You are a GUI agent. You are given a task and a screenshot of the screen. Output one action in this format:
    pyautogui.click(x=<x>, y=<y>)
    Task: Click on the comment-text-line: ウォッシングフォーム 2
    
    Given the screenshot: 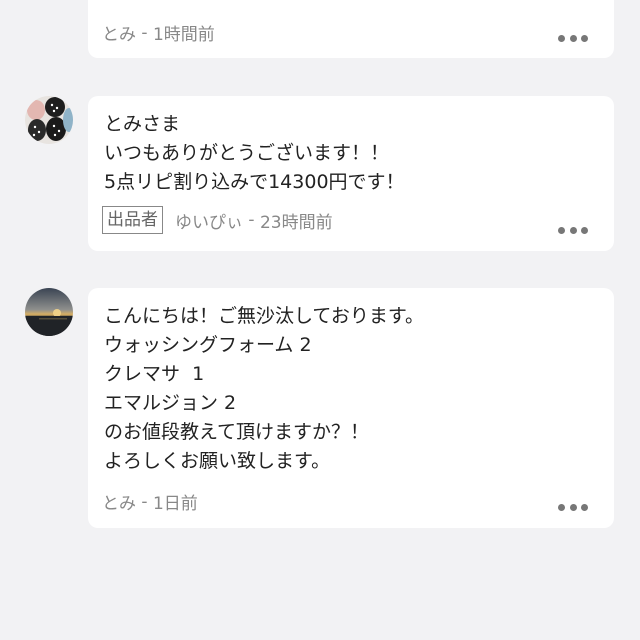 What is the action you would take?
    pyautogui.click(x=208, y=345)
    